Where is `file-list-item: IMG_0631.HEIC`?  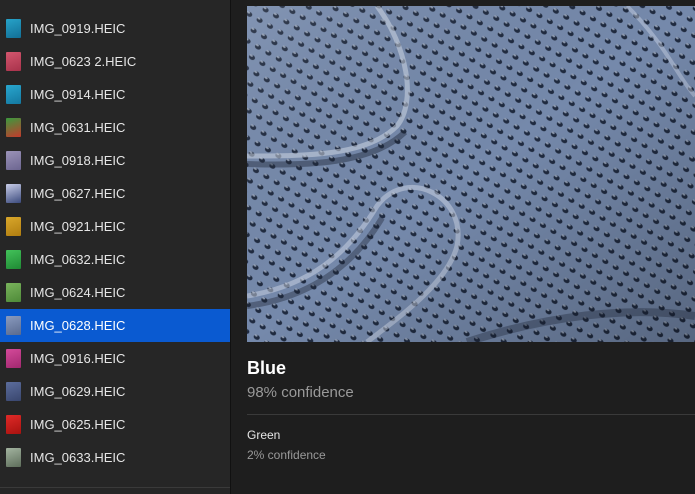
file-list-item: IMG_0631.HEIC is located at coordinates (115, 127).